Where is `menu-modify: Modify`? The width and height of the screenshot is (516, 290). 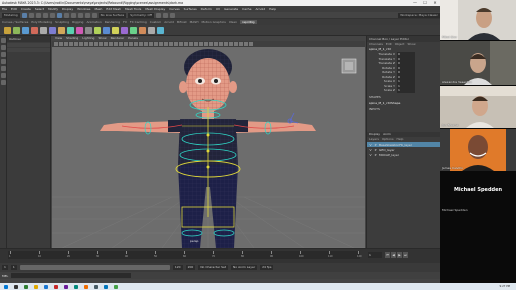
menu-modify: Modify is located at coordinates (53, 9).